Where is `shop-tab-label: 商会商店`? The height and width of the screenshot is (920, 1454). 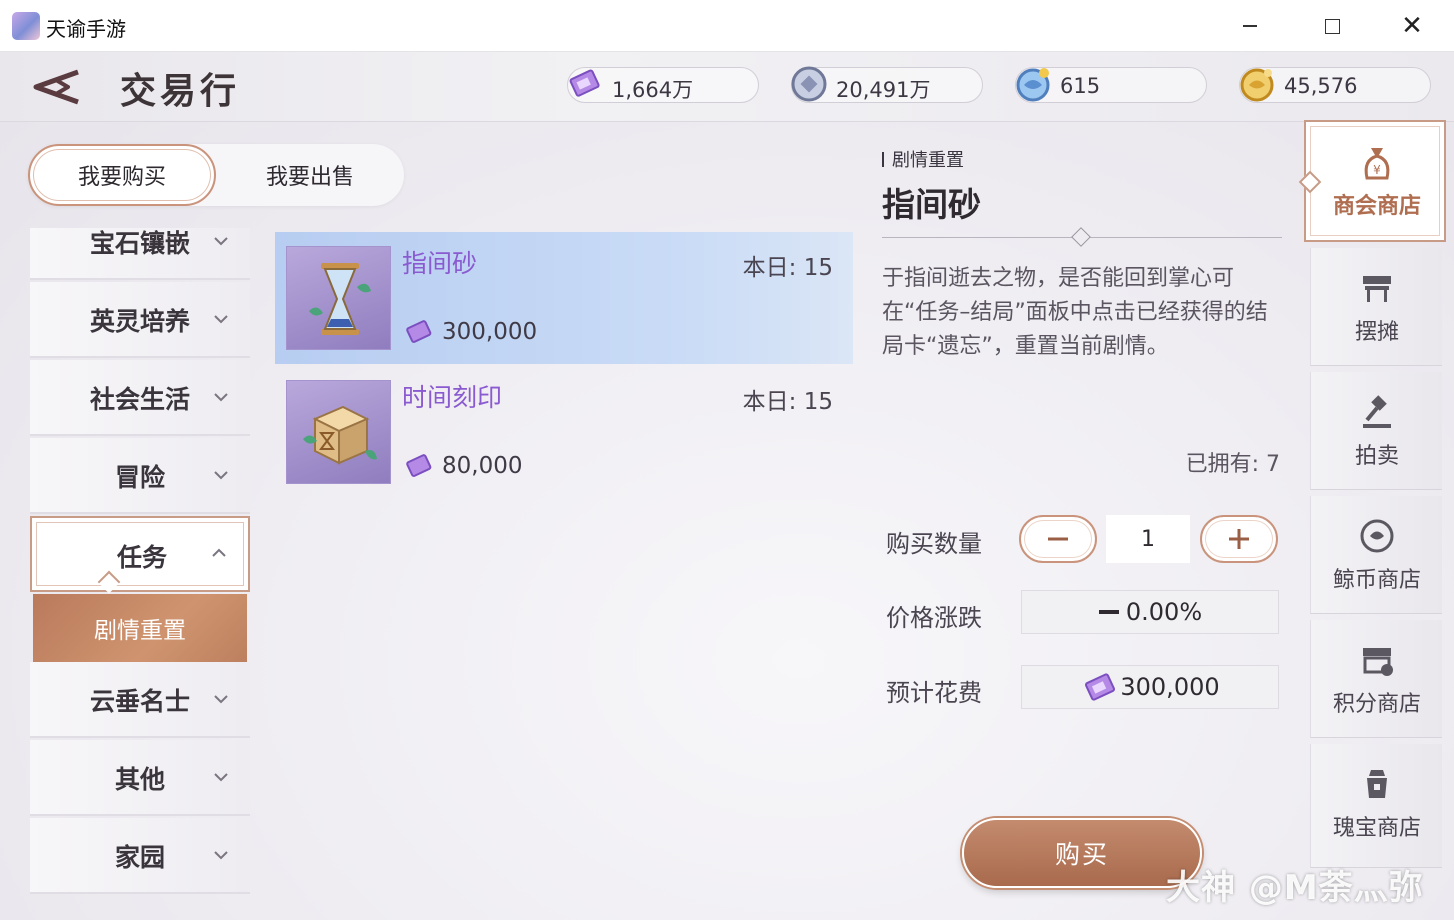
shop-tab-label: 商会商店 is located at coordinates (1376, 206).